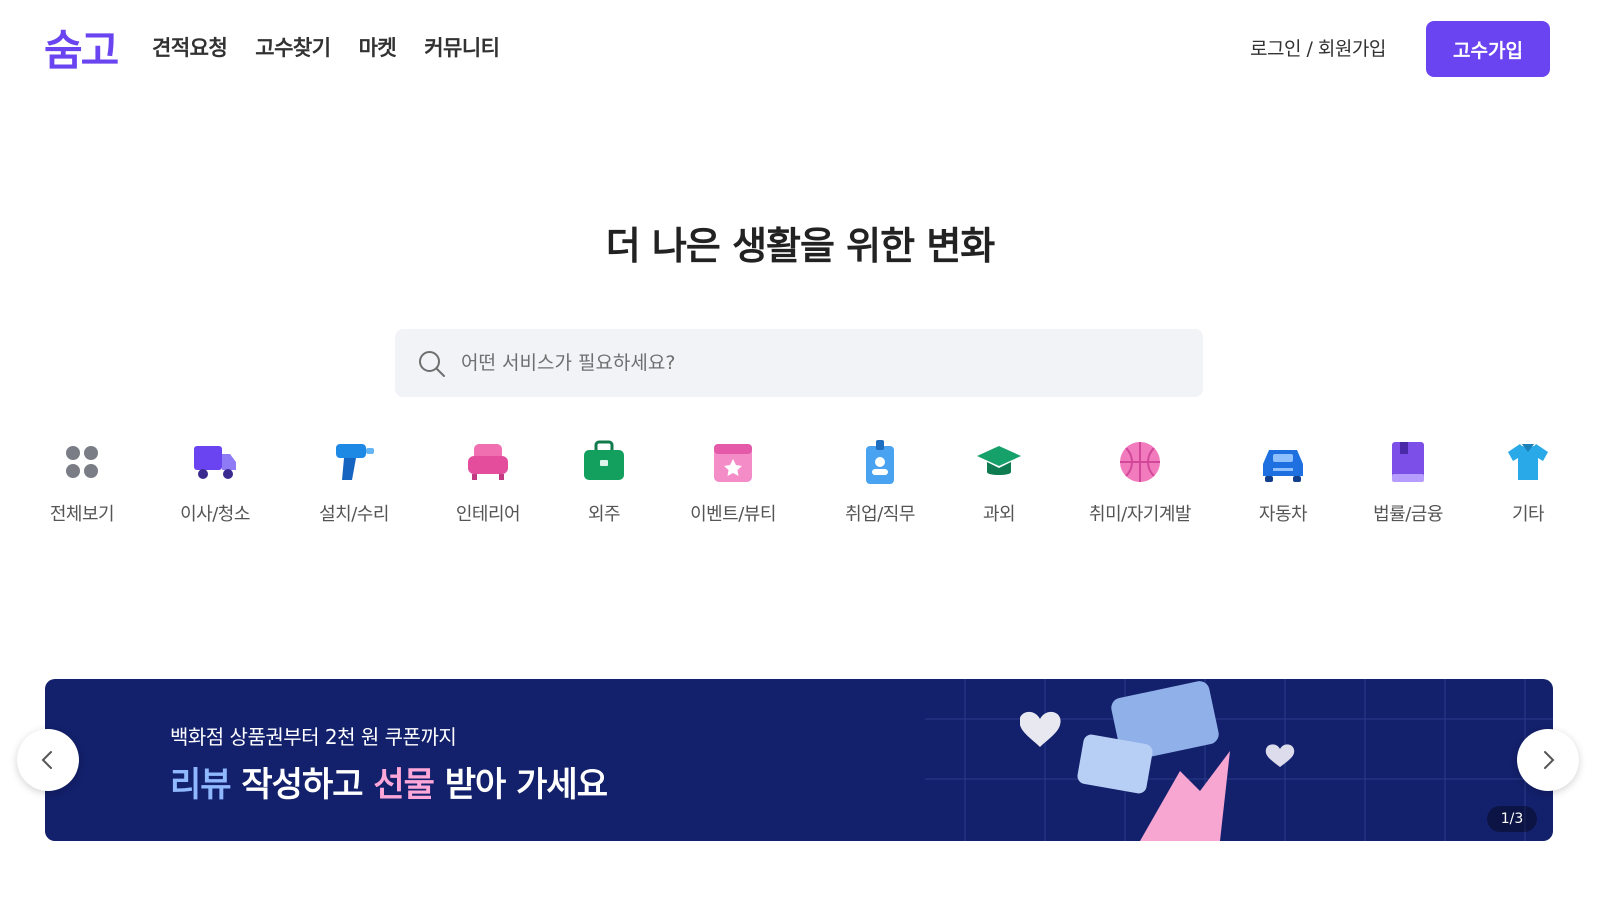  Describe the element at coordinates (1318, 49) in the screenshot. I see `login-signup-link: 로그인 / 회원가입` at that location.